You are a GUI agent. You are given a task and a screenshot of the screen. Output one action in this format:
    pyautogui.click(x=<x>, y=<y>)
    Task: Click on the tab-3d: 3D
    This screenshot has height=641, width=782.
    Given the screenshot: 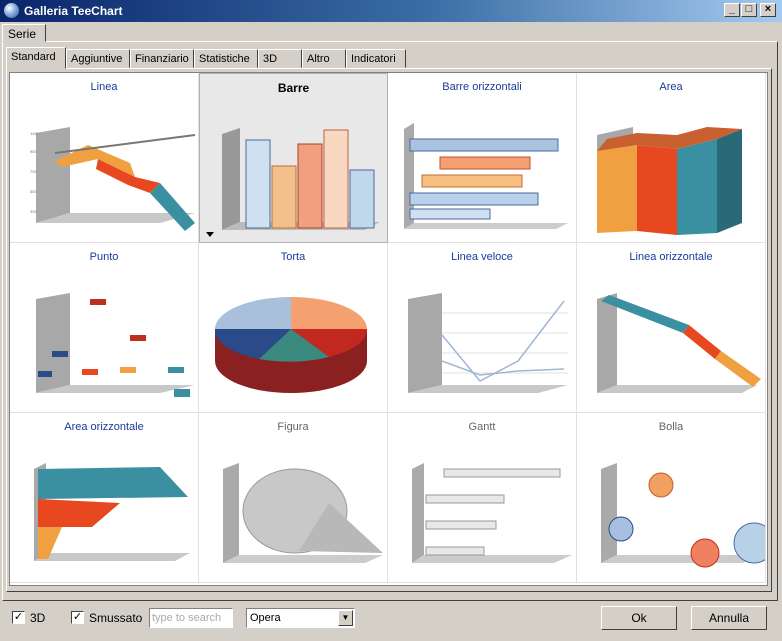 What is the action you would take?
    pyautogui.click(x=280, y=58)
    